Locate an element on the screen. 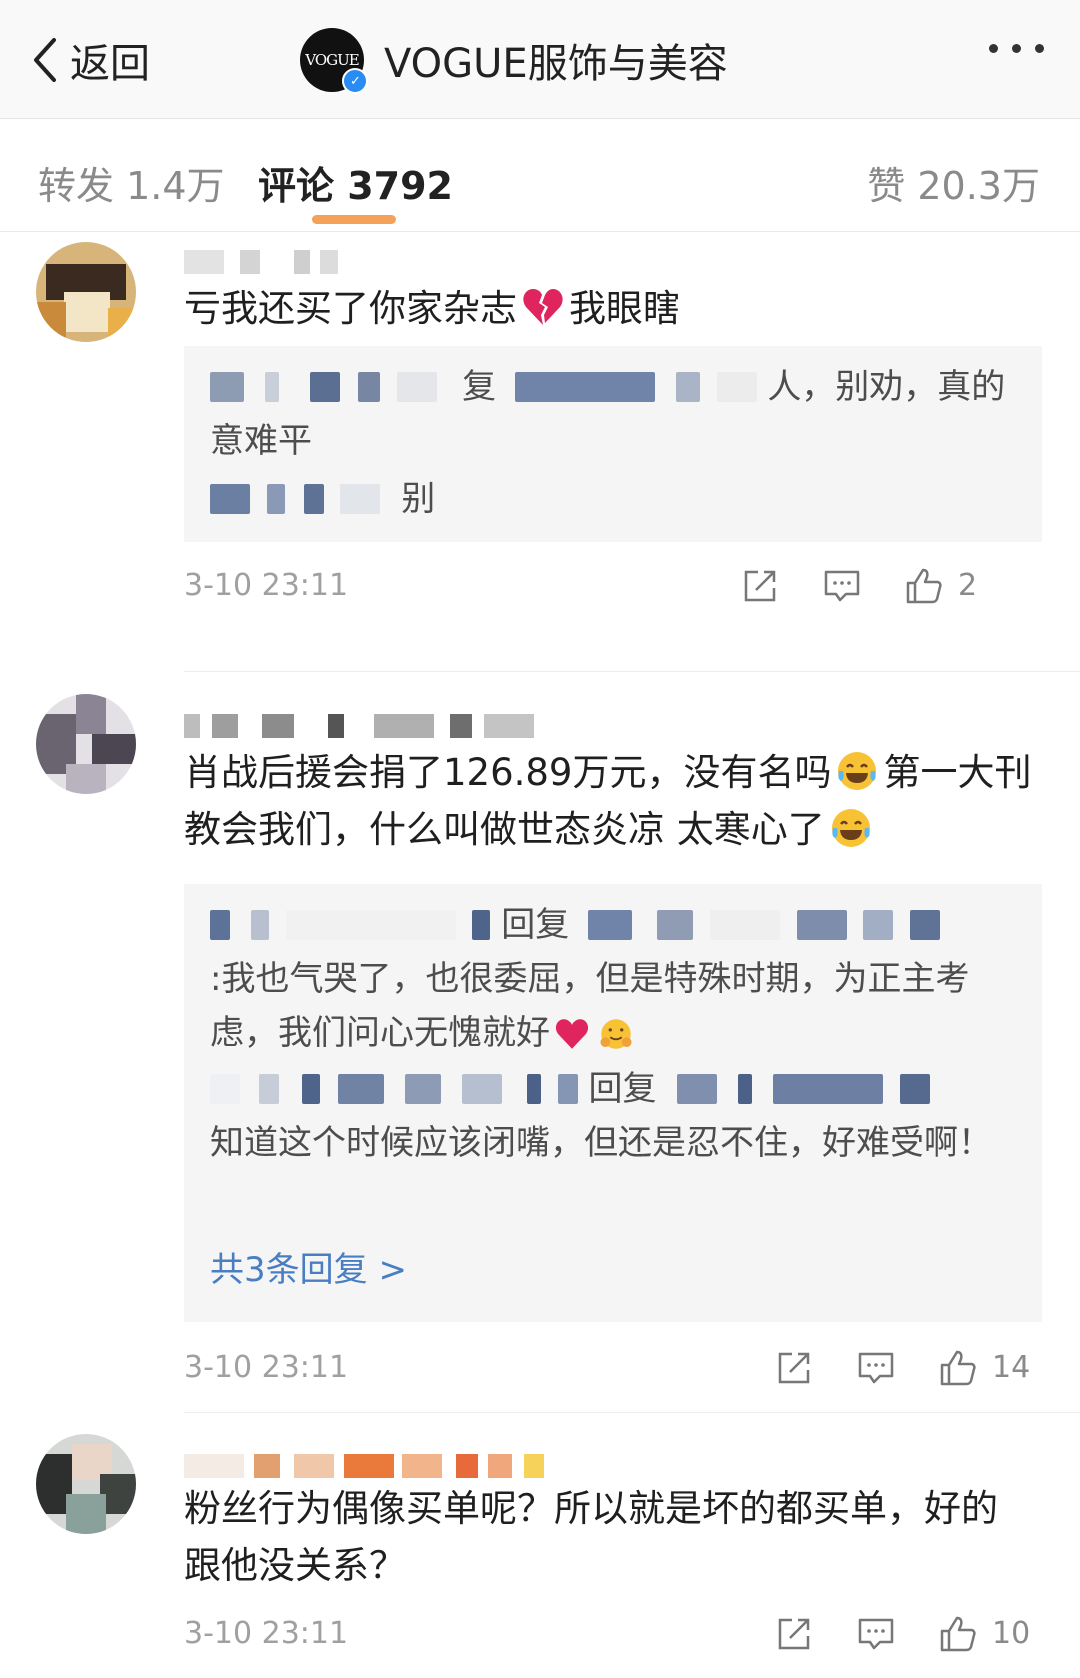 The height and width of the screenshot is (1678, 1080). reply-visible-text: 复 is located at coordinates (479, 387).